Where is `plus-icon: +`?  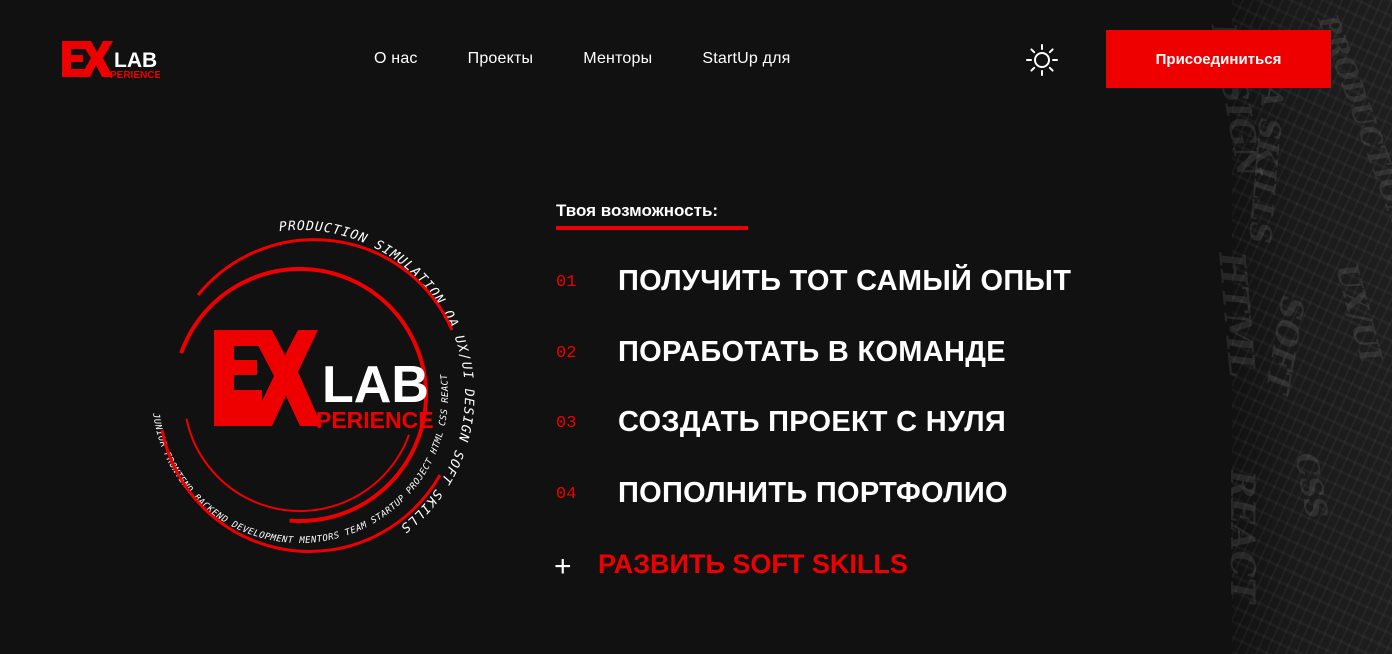 plus-icon: + is located at coordinates (563, 566).